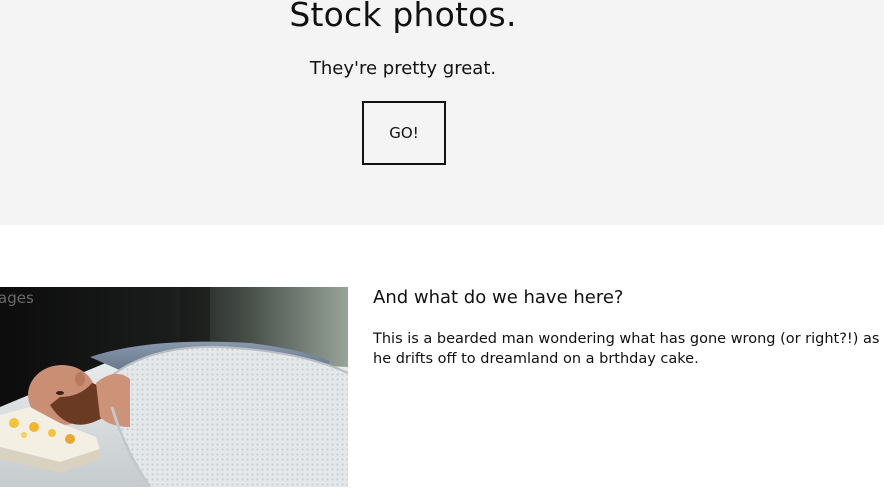 The image size is (884, 491). What do you see at coordinates (17, 298) in the screenshot?
I see `watermark-text: ages` at bounding box center [17, 298].